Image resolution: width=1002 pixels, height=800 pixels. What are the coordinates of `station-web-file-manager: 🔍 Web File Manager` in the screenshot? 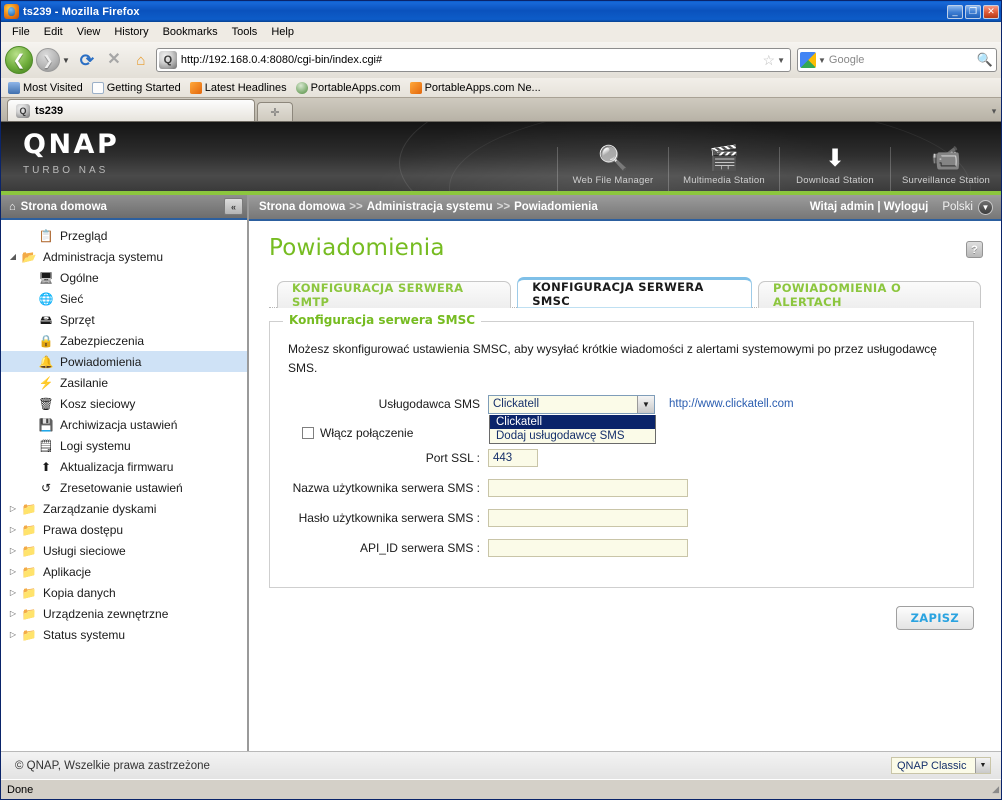 It's located at (612, 169).